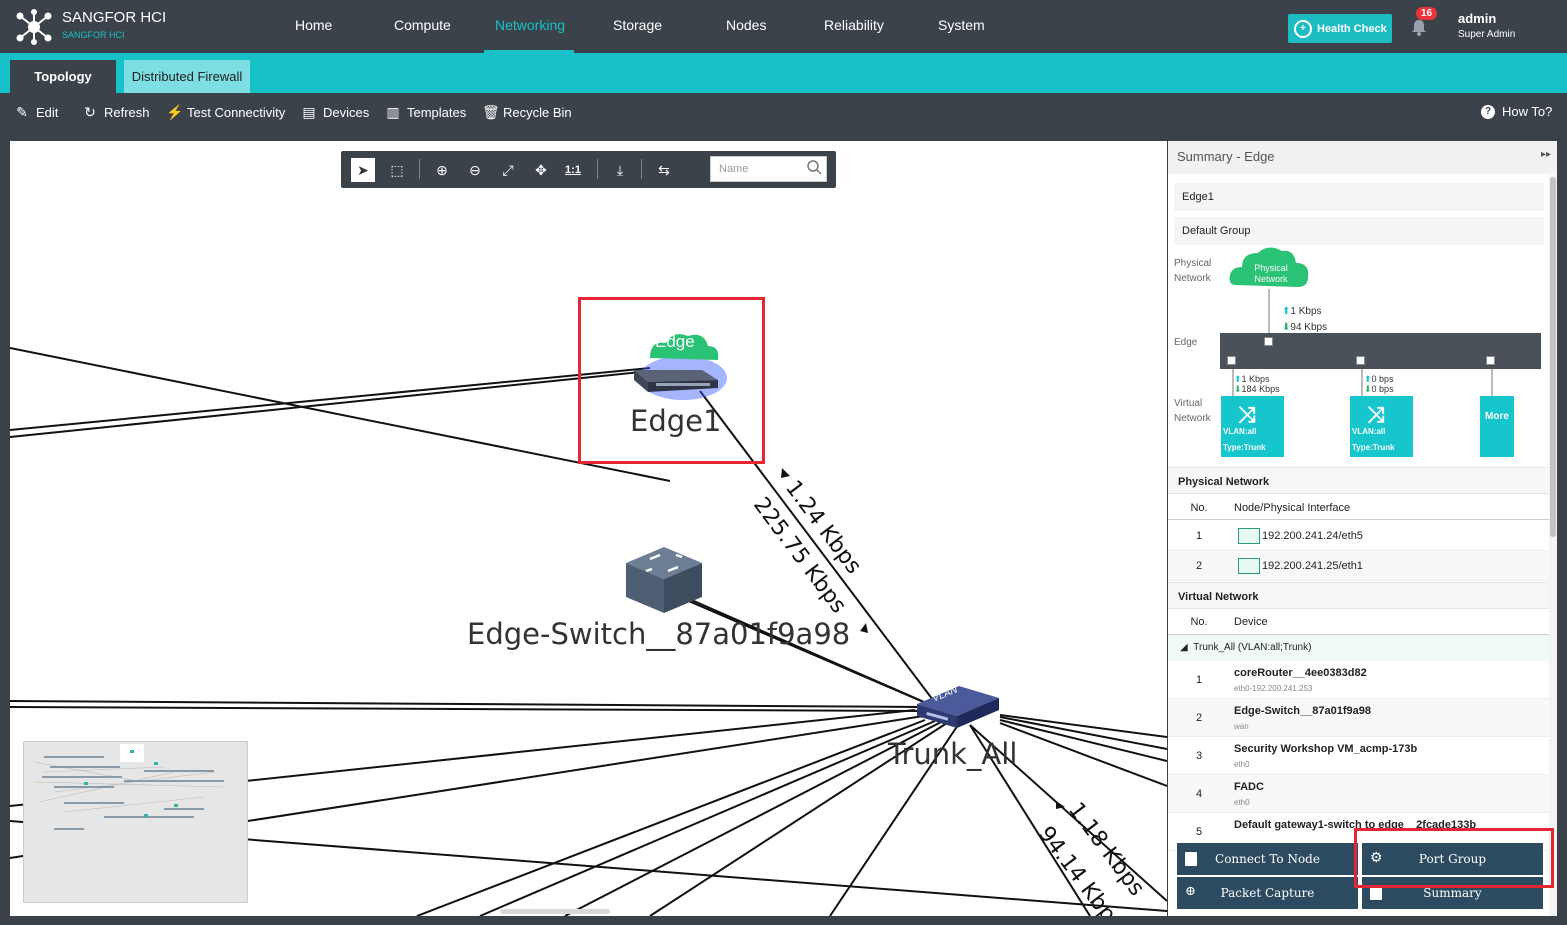 Image resolution: width=1567 pixels, height=925 pixels. I want to click on port2-rate: ⬆0 bps ⬇0 bps, so click(1379, 384).